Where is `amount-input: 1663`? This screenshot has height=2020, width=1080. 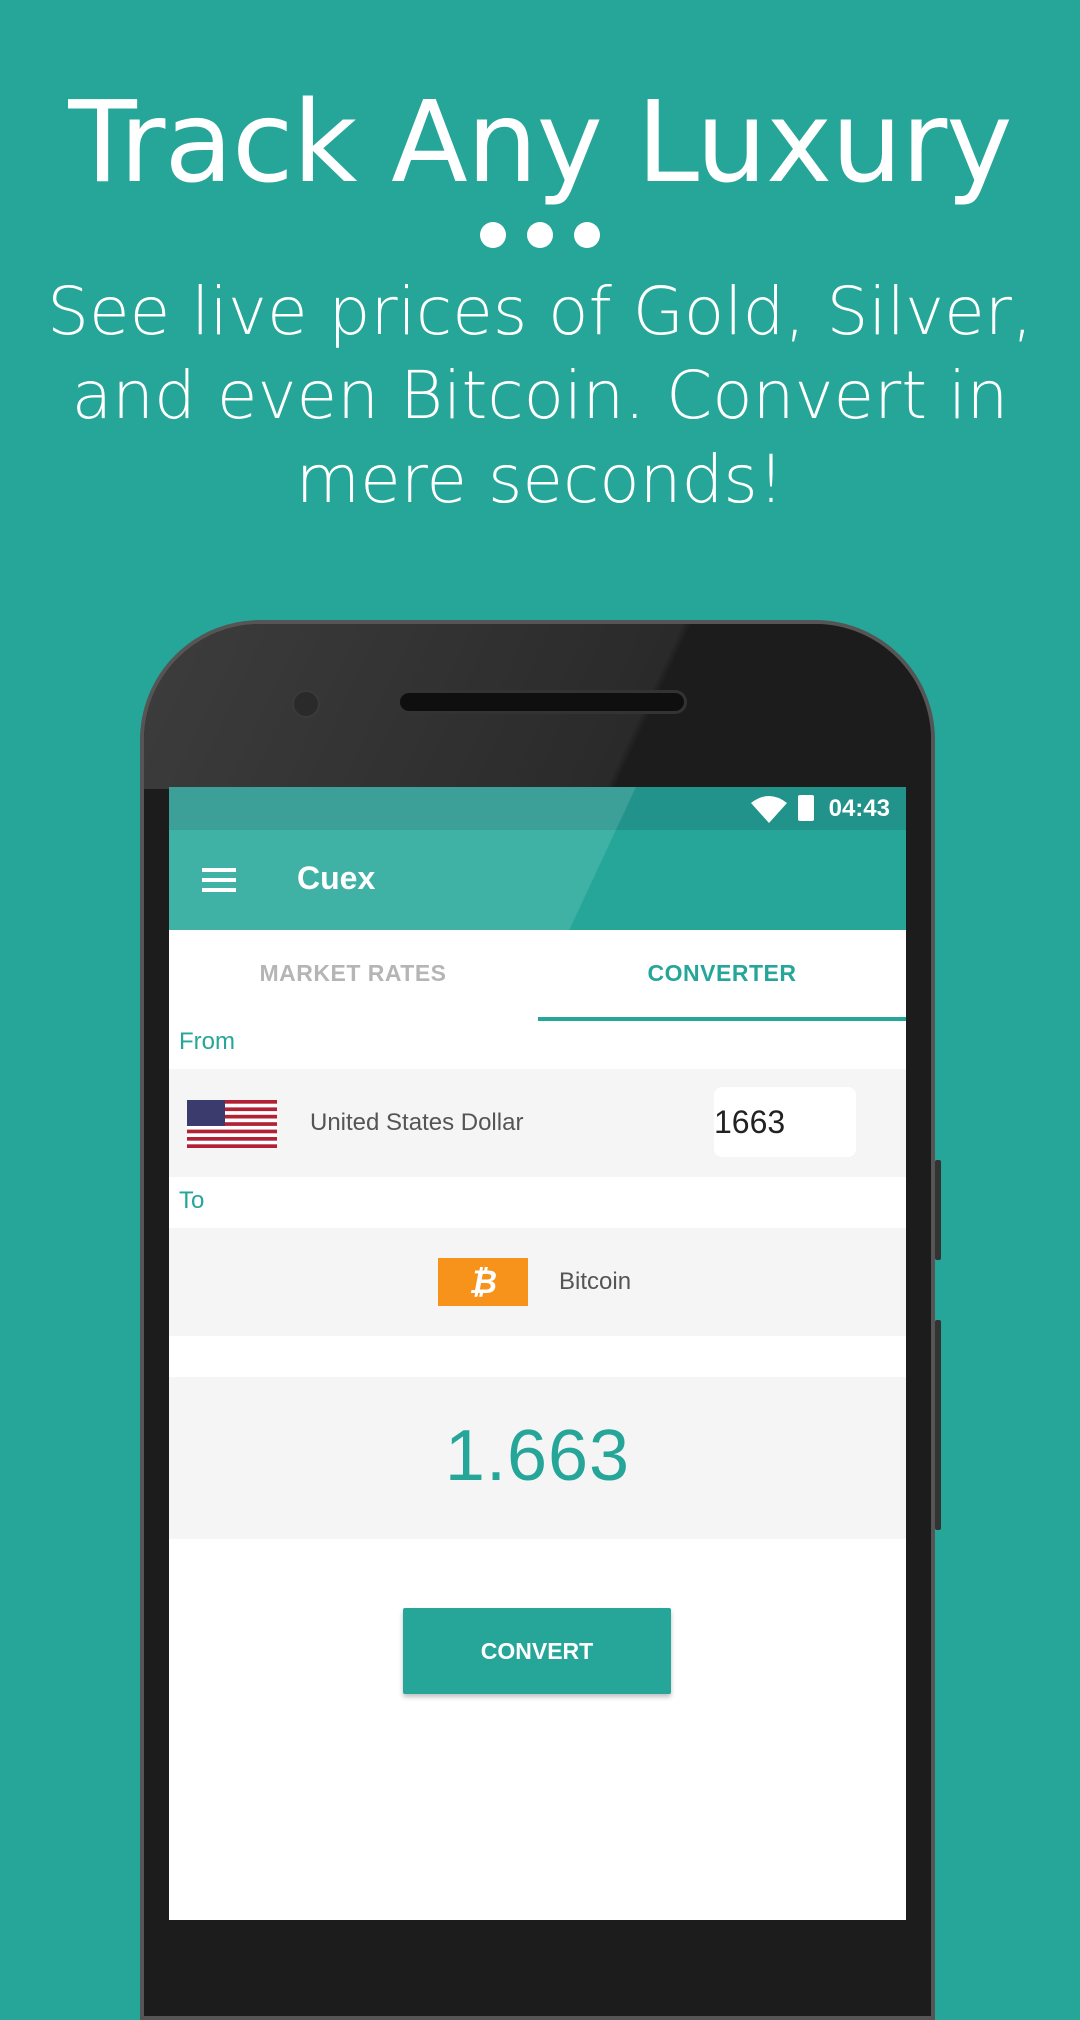 amount-input: 1663 is located at coordinates (785, 1122).